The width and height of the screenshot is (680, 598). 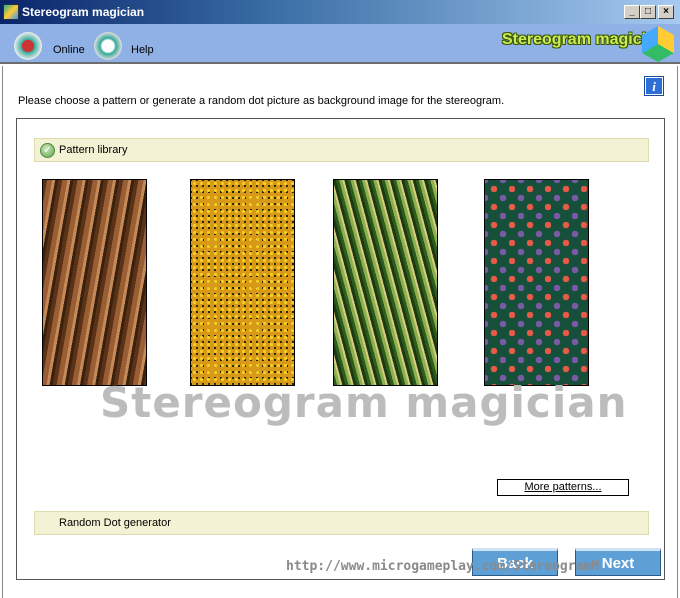 What do you see at coordinates (28, 46) in the screenshot?
I see `online-icon` at bounding box center [28, 46].